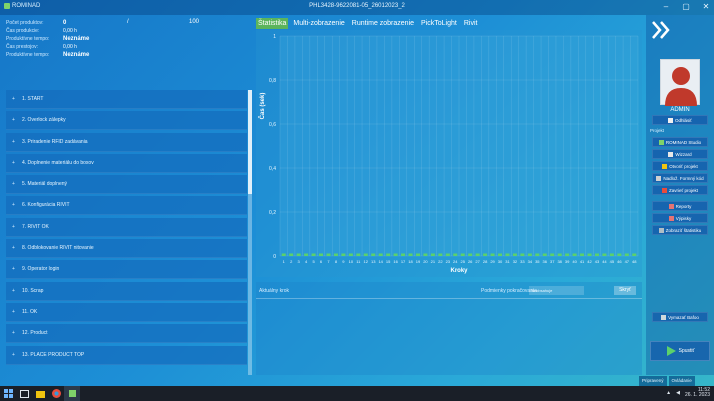 This screenshot has height=401, width=714. I want to click on step-item: +8. Odblokovanie RIVIT nitovanie, so click(126, 249).